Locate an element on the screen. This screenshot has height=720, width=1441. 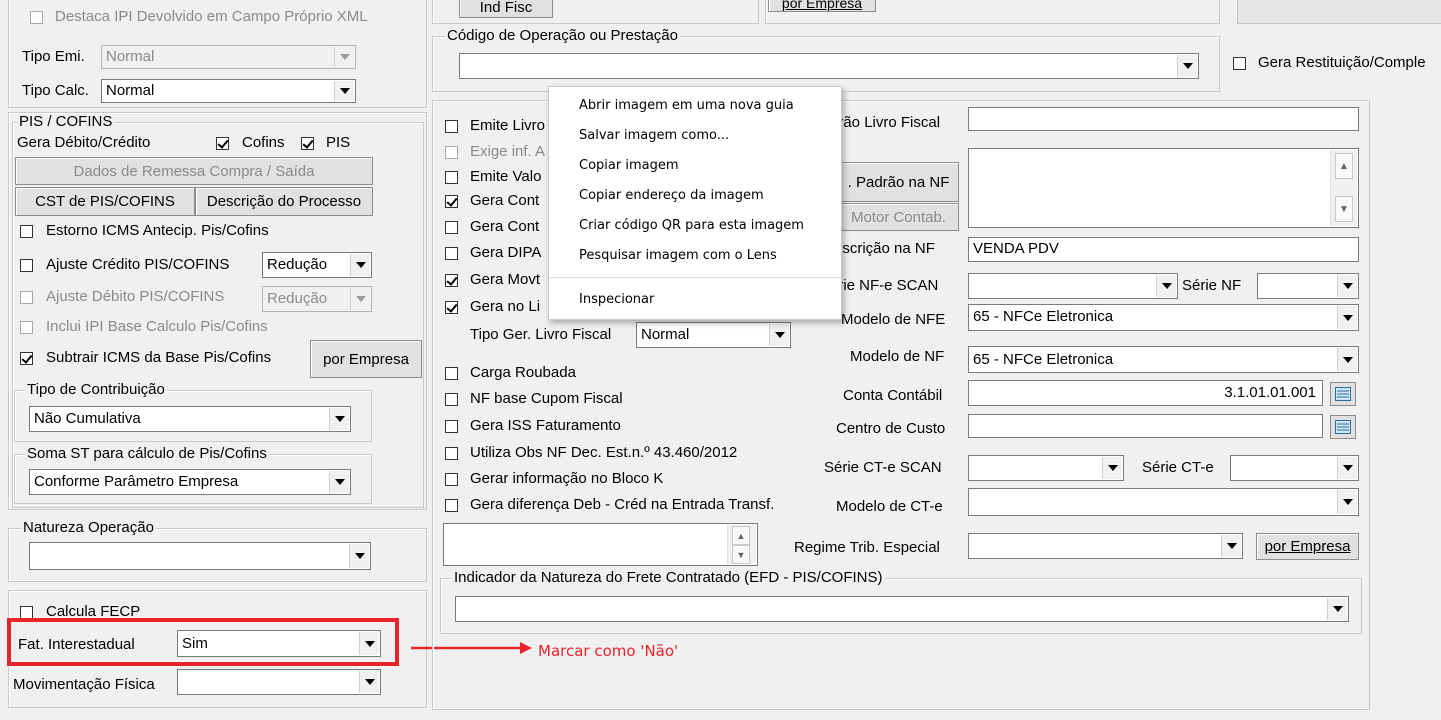
por-empresa-right-button: por Empresa is located at coordinates (1307, 546).